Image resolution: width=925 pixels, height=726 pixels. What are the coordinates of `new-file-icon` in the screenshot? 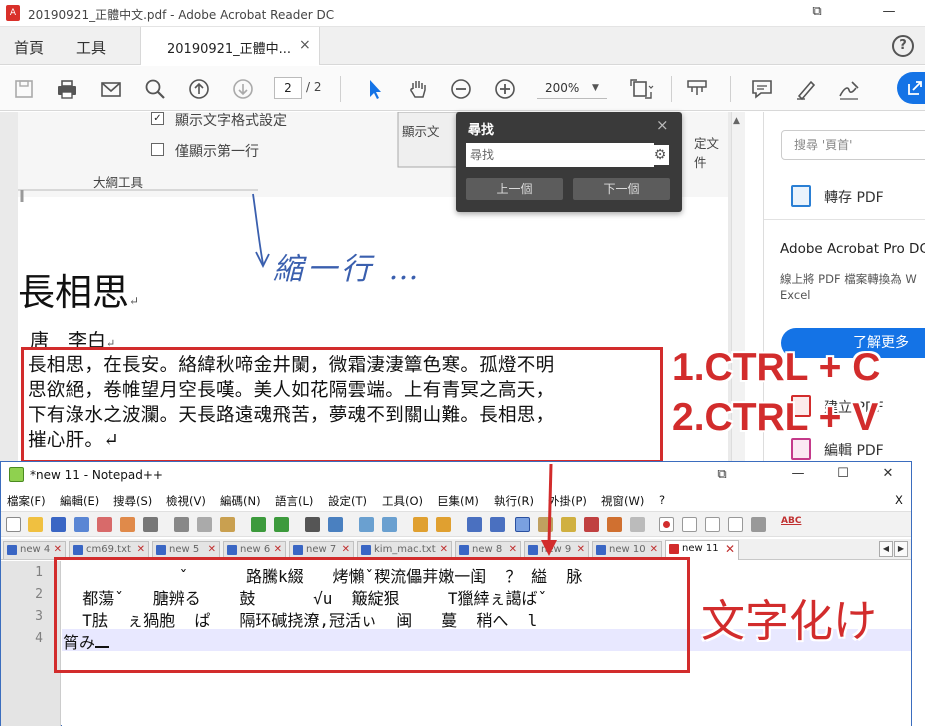 It's located at (13, 524).